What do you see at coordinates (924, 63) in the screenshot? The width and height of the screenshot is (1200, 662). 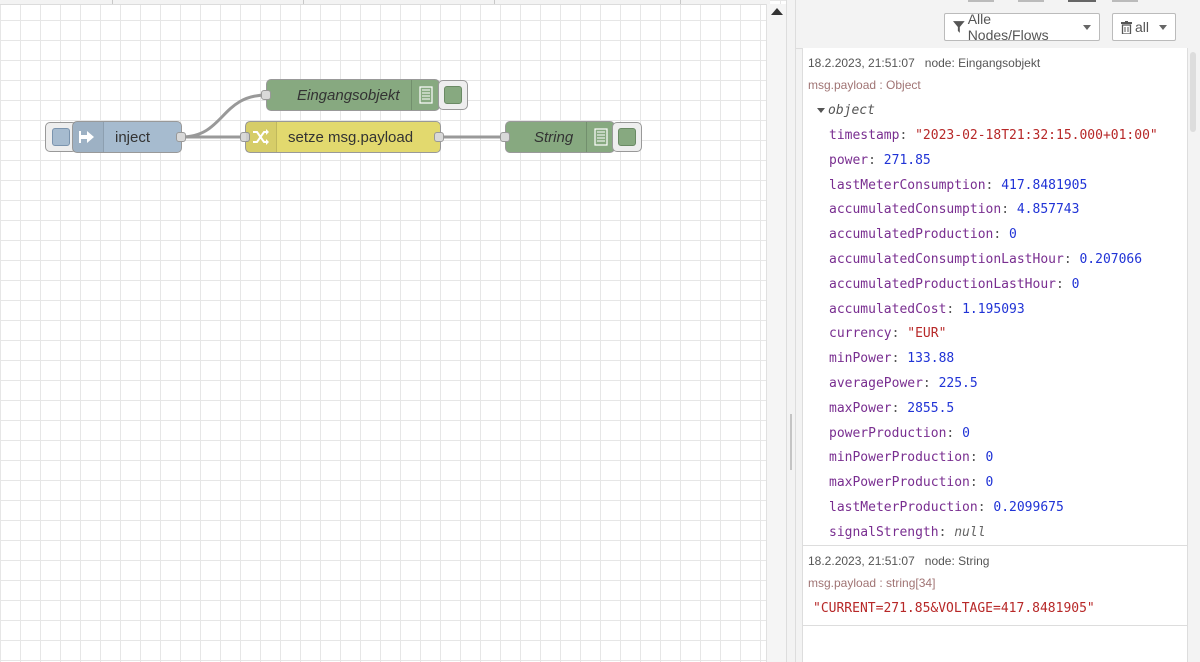 I see `message-meta: 18.2.2023, 21:51:07 node: Eingangsobjekt` at bounding box center [924, 63].